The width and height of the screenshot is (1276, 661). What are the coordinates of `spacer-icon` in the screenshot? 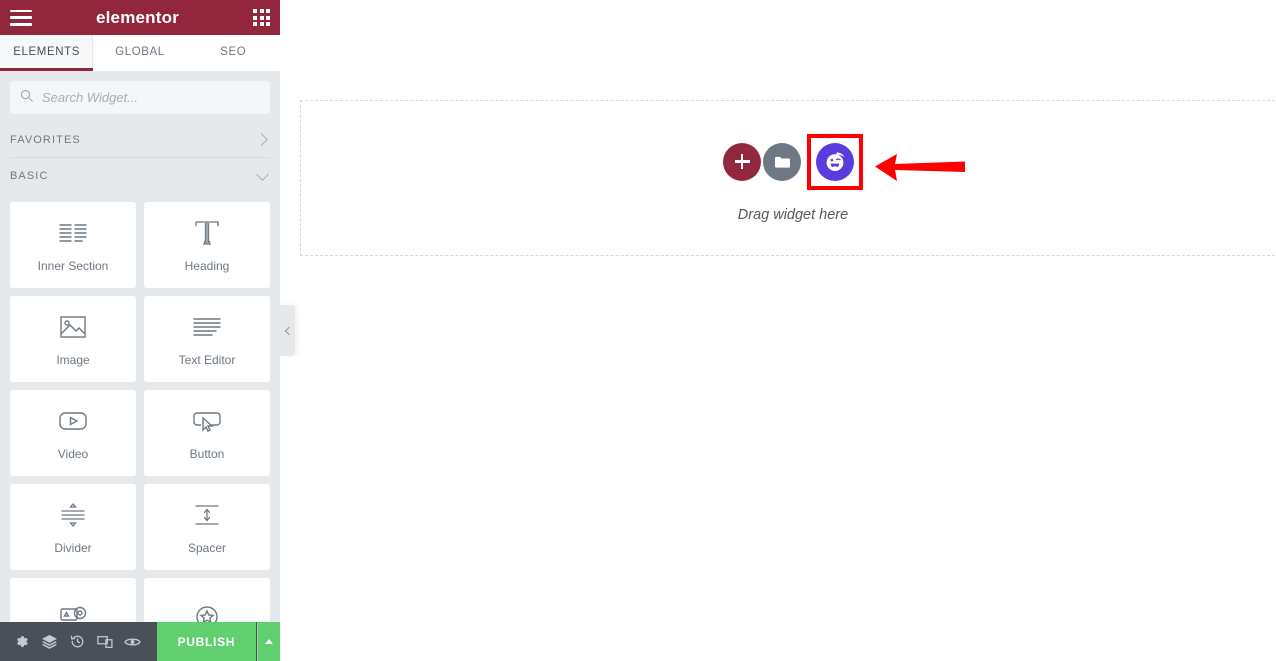 It's located at (207, 515).